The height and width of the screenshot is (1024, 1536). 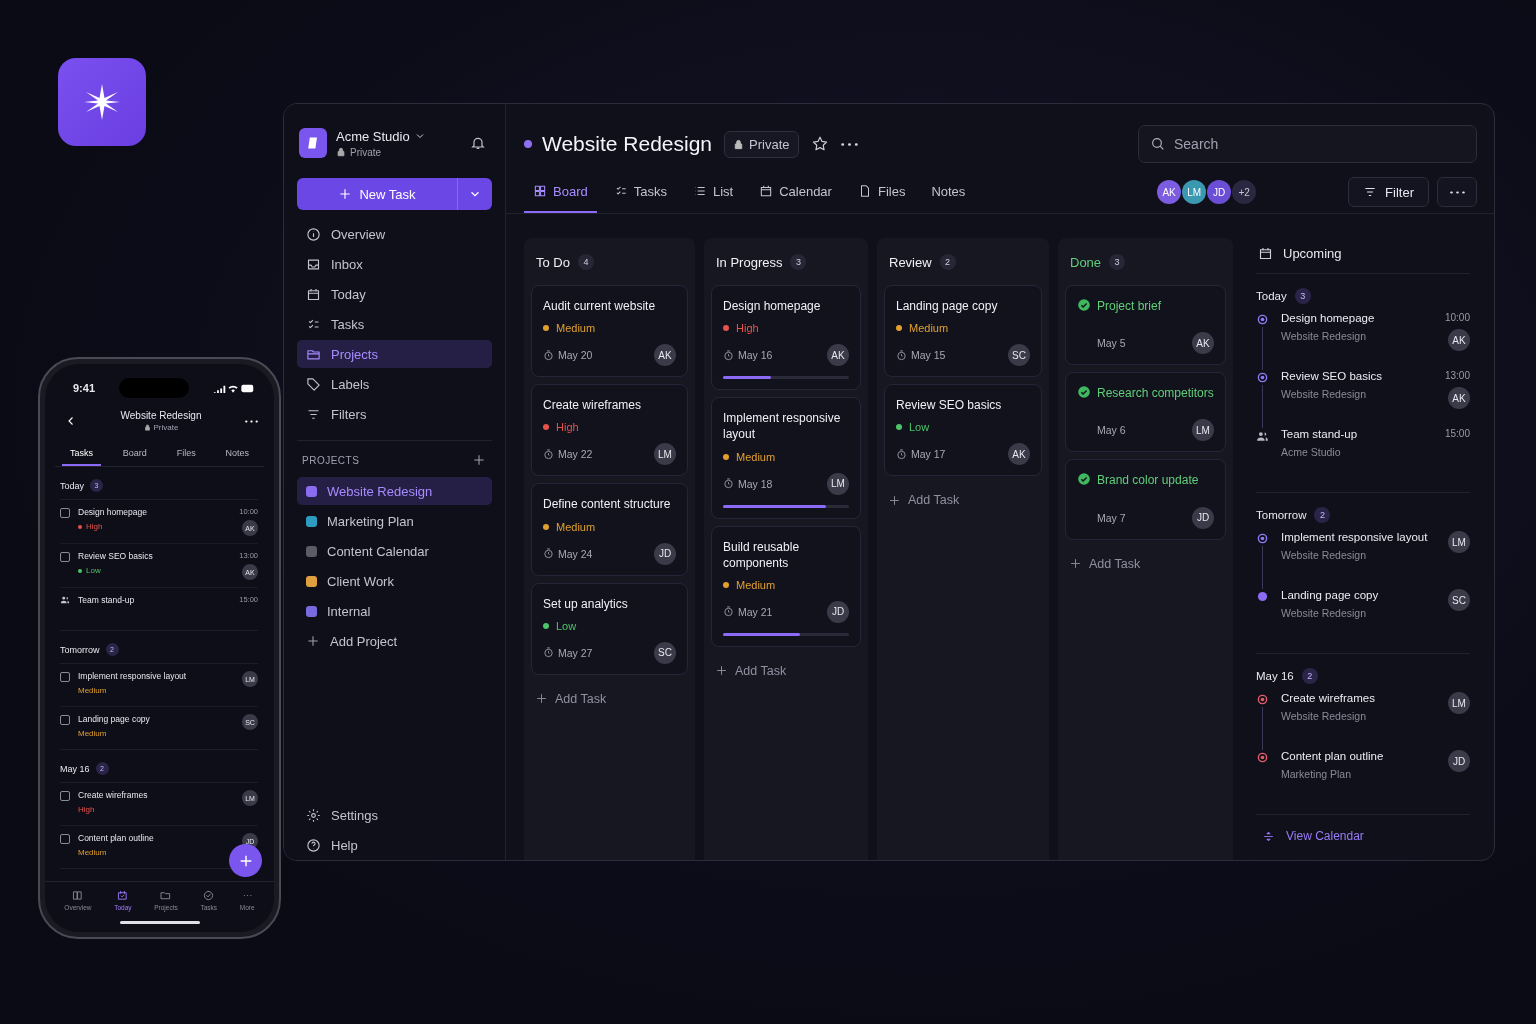 I want to click on view-tab: List, so click(x=713, y=192).